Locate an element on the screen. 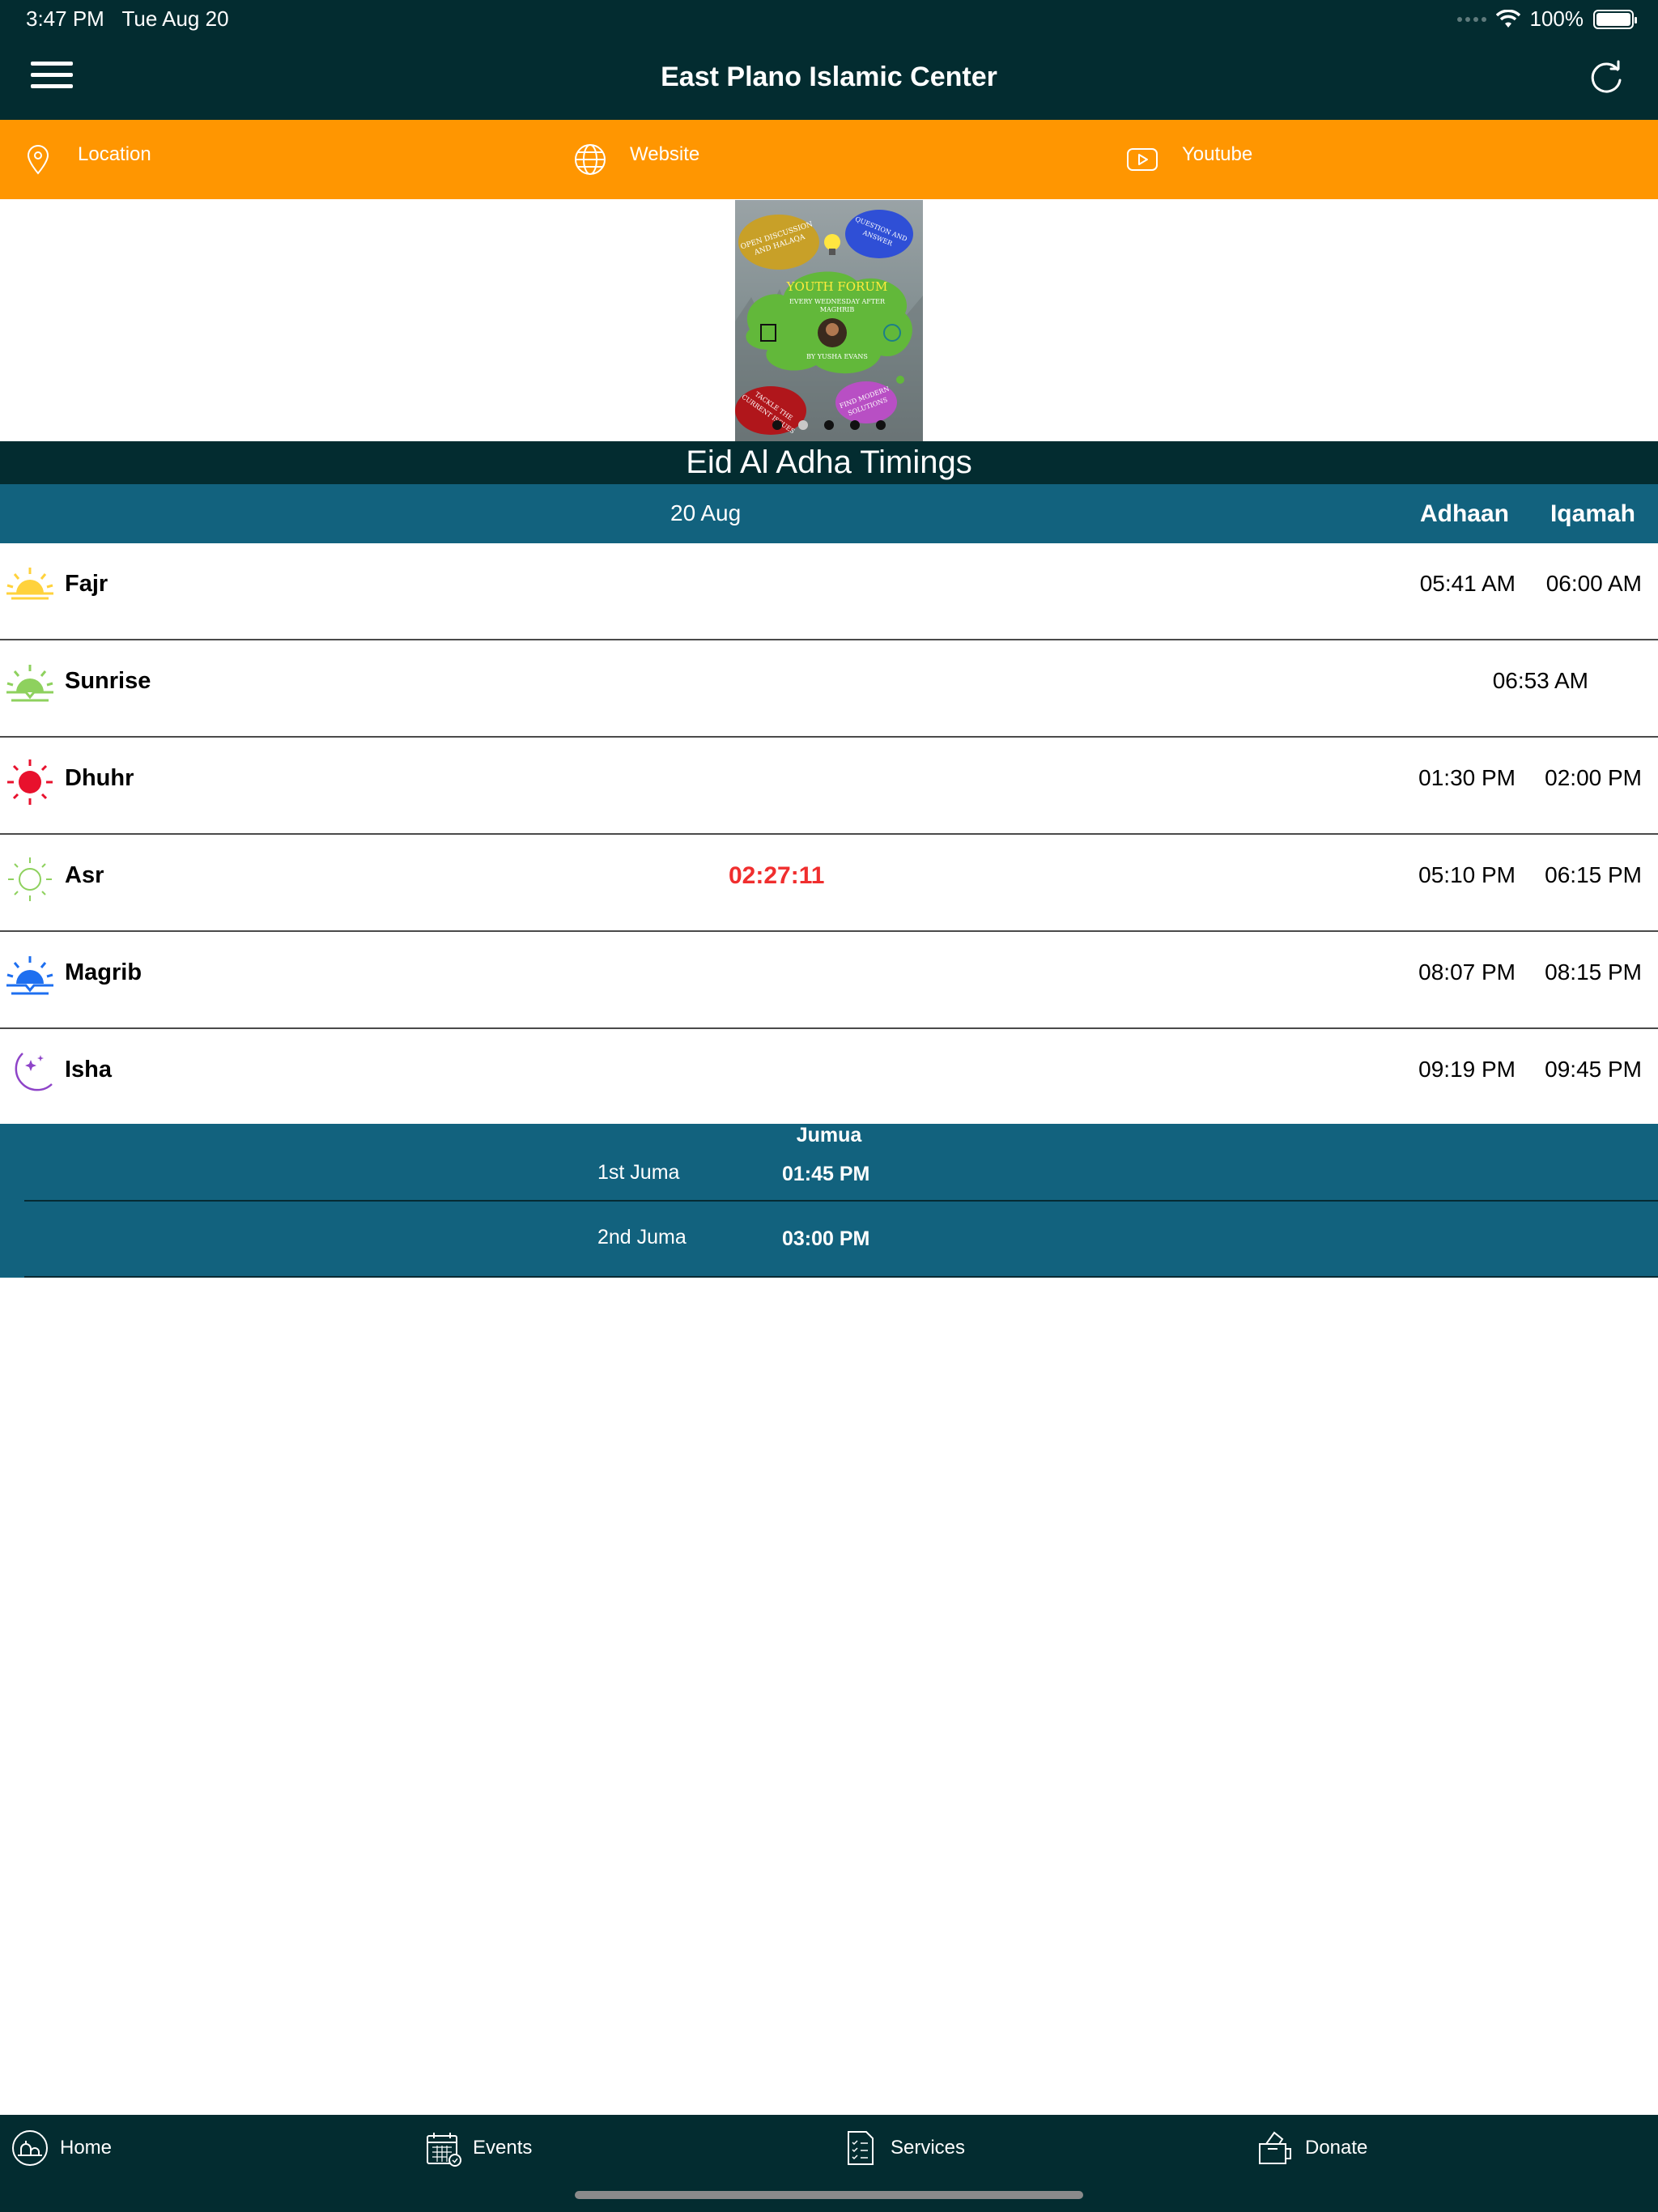  tab-home: Home is located at coordinates (61, 2148).